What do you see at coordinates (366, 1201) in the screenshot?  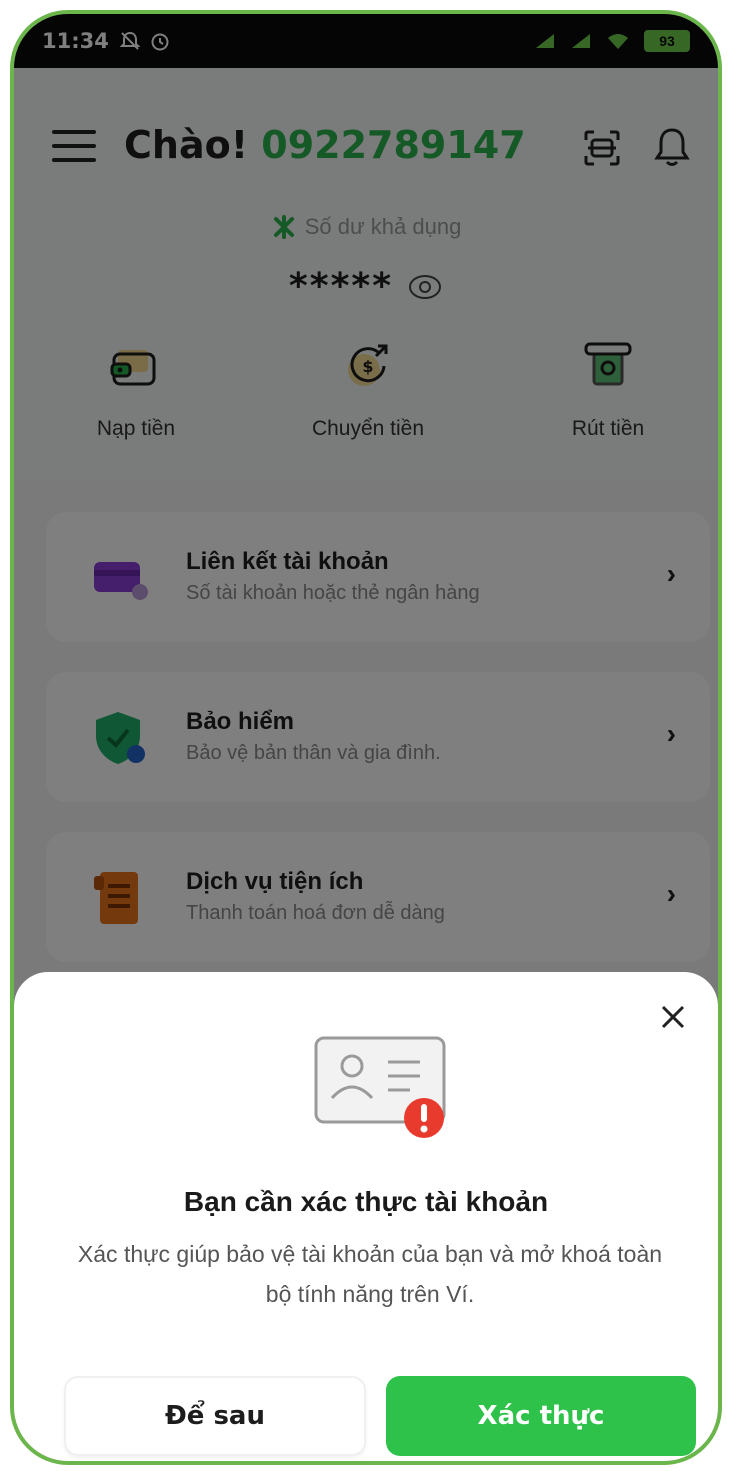 I see `sheet-title: Bạn cần xác thực tài khoản` at bounding box center [366, 1201].